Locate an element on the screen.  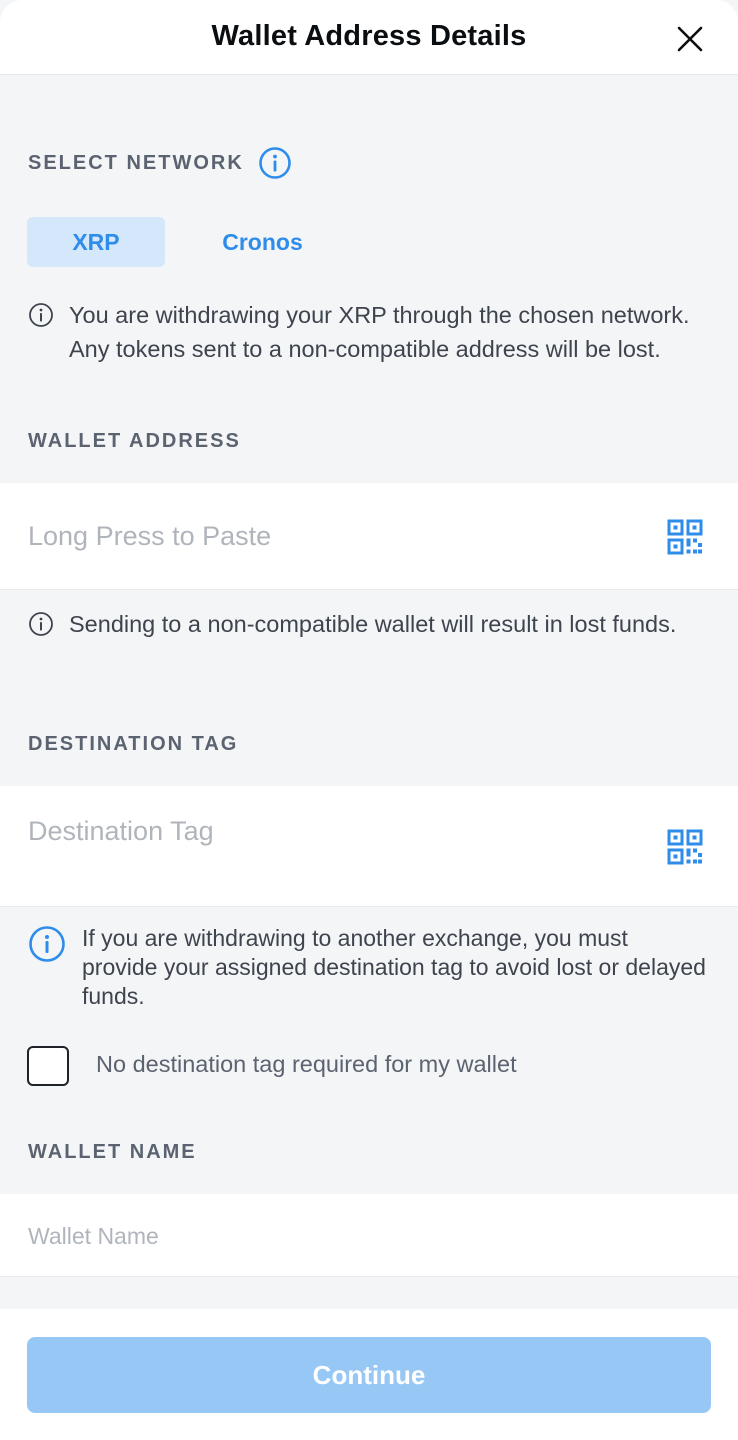
tab-cronos: Cronos is located at coordinates (262, 242).